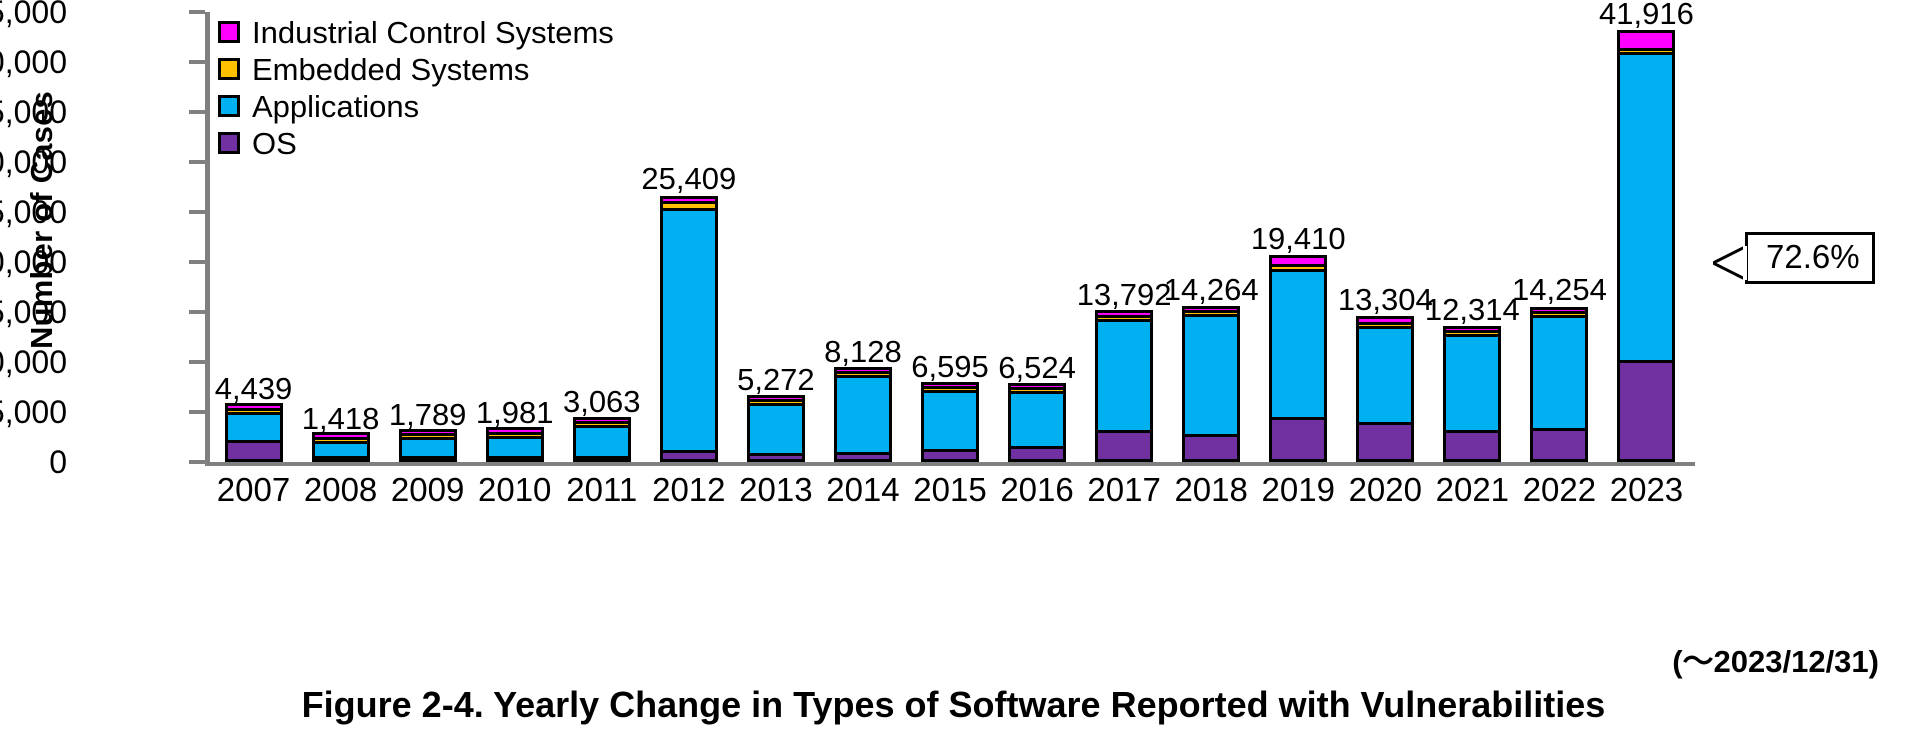 This screenshot has height=737, width=1907. I want to click on bar-2009: 1,789, so click(427, 430).